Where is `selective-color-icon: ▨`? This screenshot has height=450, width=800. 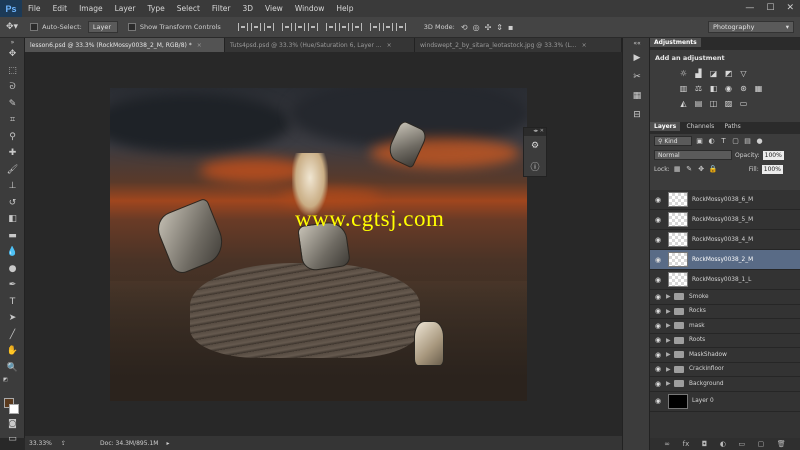
selective-color-icon: ▨ is located at coordinates (728, 103).